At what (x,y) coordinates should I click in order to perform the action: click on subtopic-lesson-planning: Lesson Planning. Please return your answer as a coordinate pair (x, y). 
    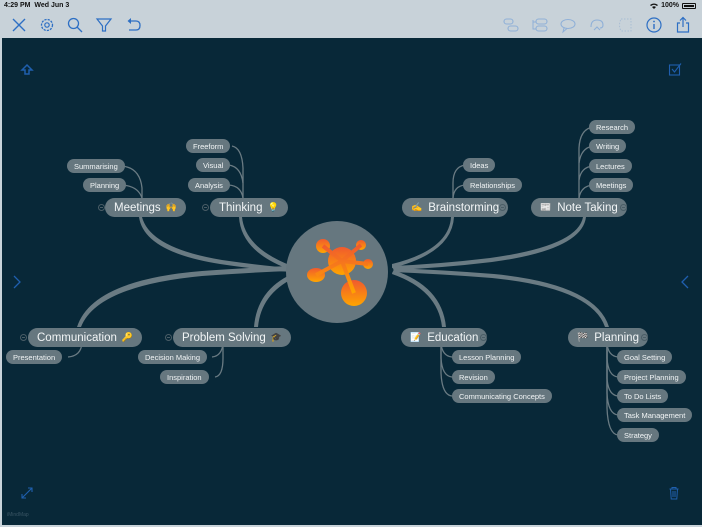
    Looking at the image, I should click on (487, 357).